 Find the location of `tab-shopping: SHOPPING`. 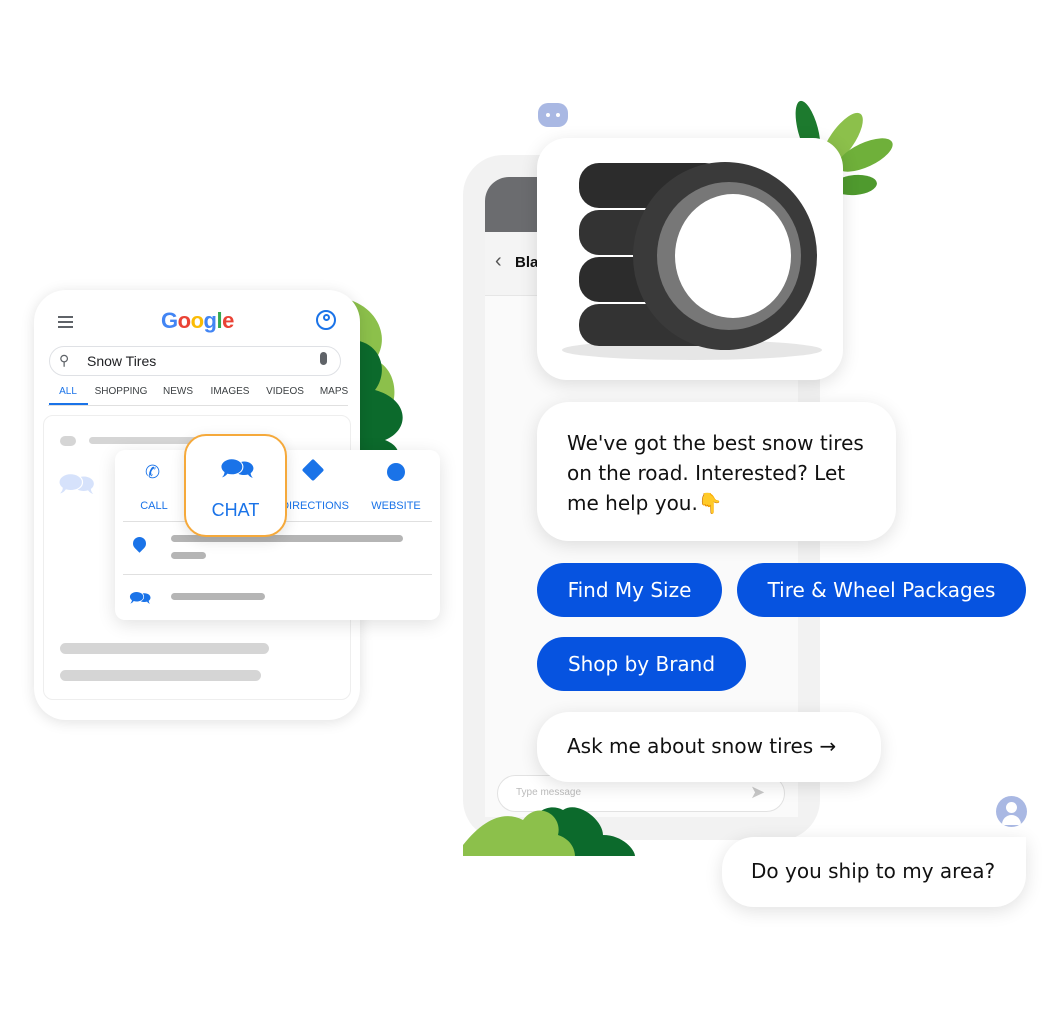

tab-shopping: SHOPPING is located at coordinates (121, 391).